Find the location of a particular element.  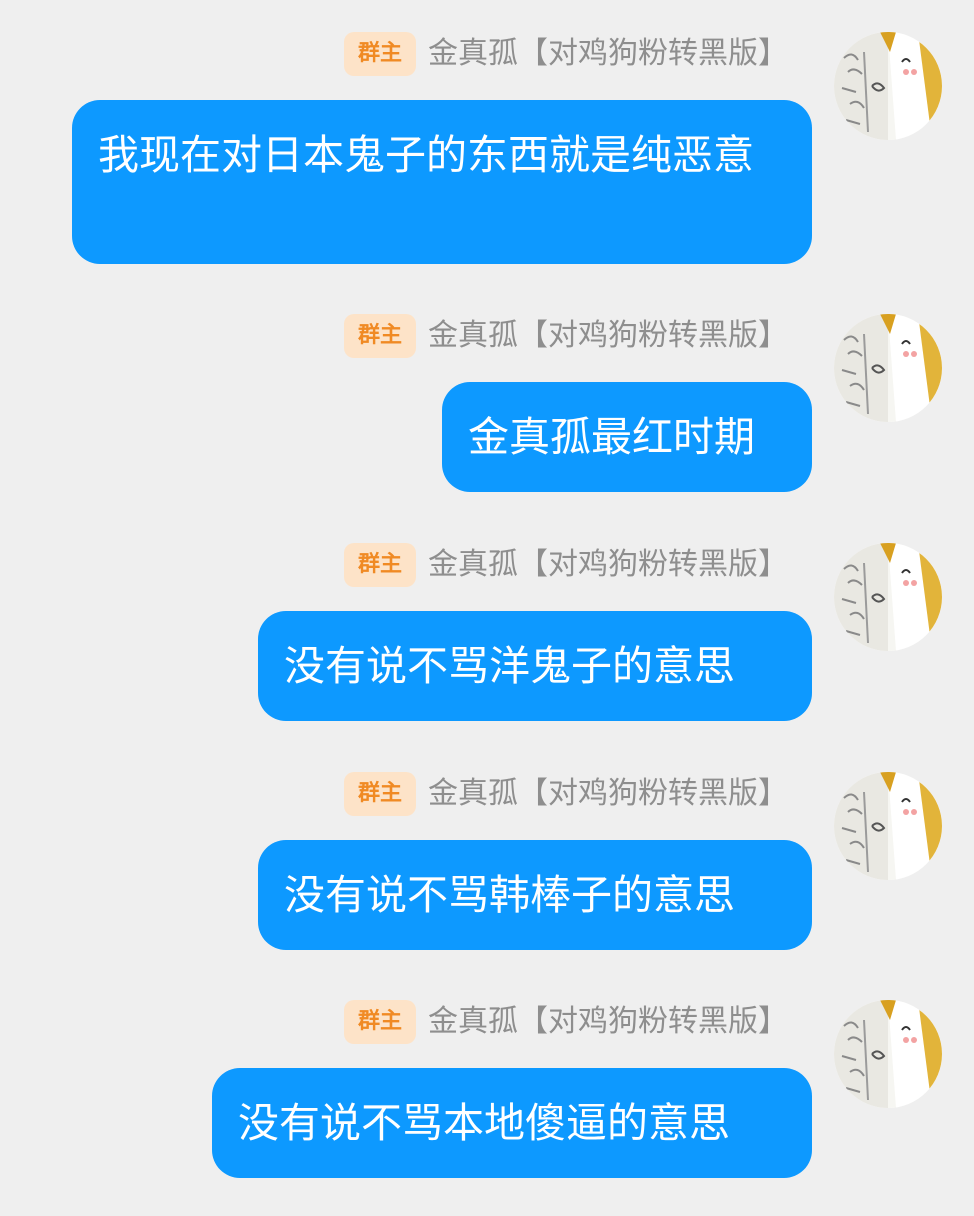

chat-message: 群主 金真孤【对鸡狗粉转黑版】 金真孤最红时期 is located at coordinates (487, 404).